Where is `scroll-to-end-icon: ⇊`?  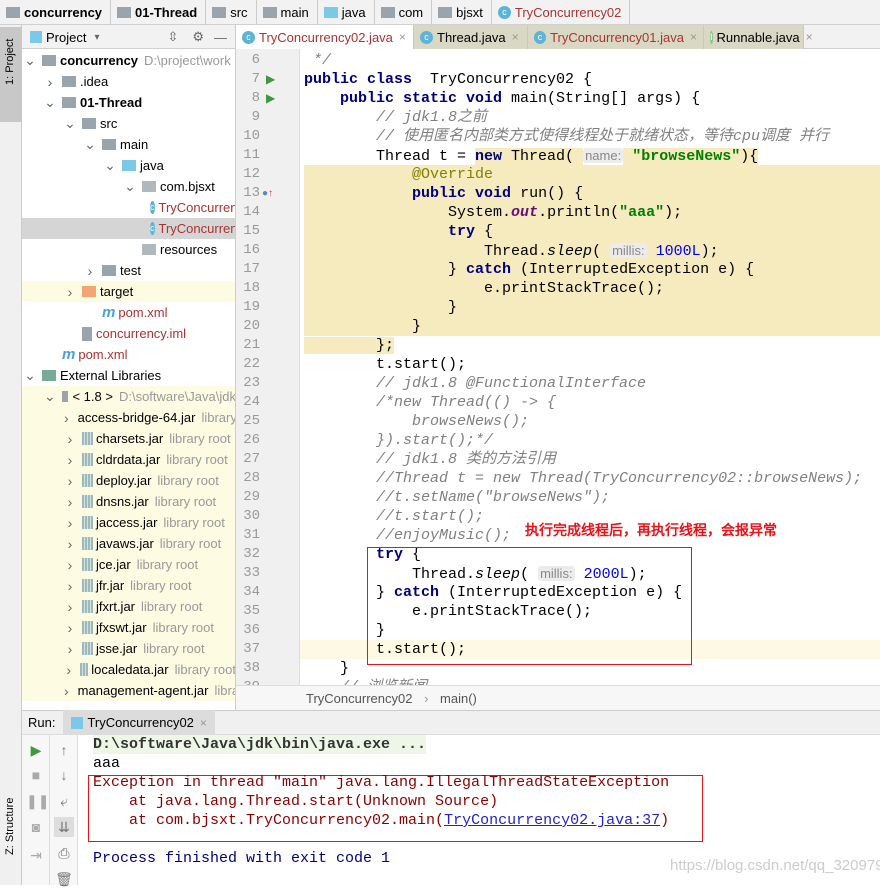
scroll-to-end-icon: ⇊ is located at coordinates (64, 827).